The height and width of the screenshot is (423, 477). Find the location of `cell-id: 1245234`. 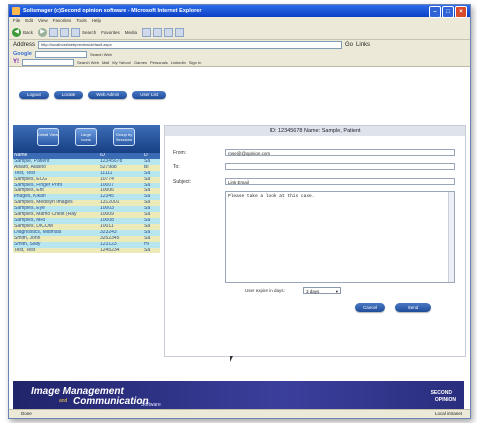

cell-id: 1245234 is located at coordinates (121, 250).